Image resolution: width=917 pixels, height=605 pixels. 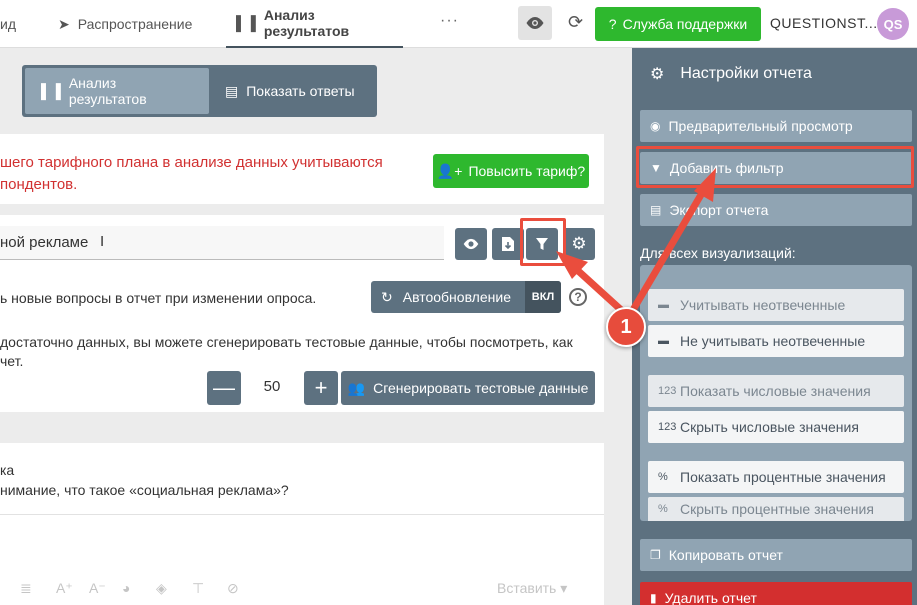 What do you see at coordinates (626, 327) in the screenshot?
I see `step-badge: 1` at bounding box center [626, 327].